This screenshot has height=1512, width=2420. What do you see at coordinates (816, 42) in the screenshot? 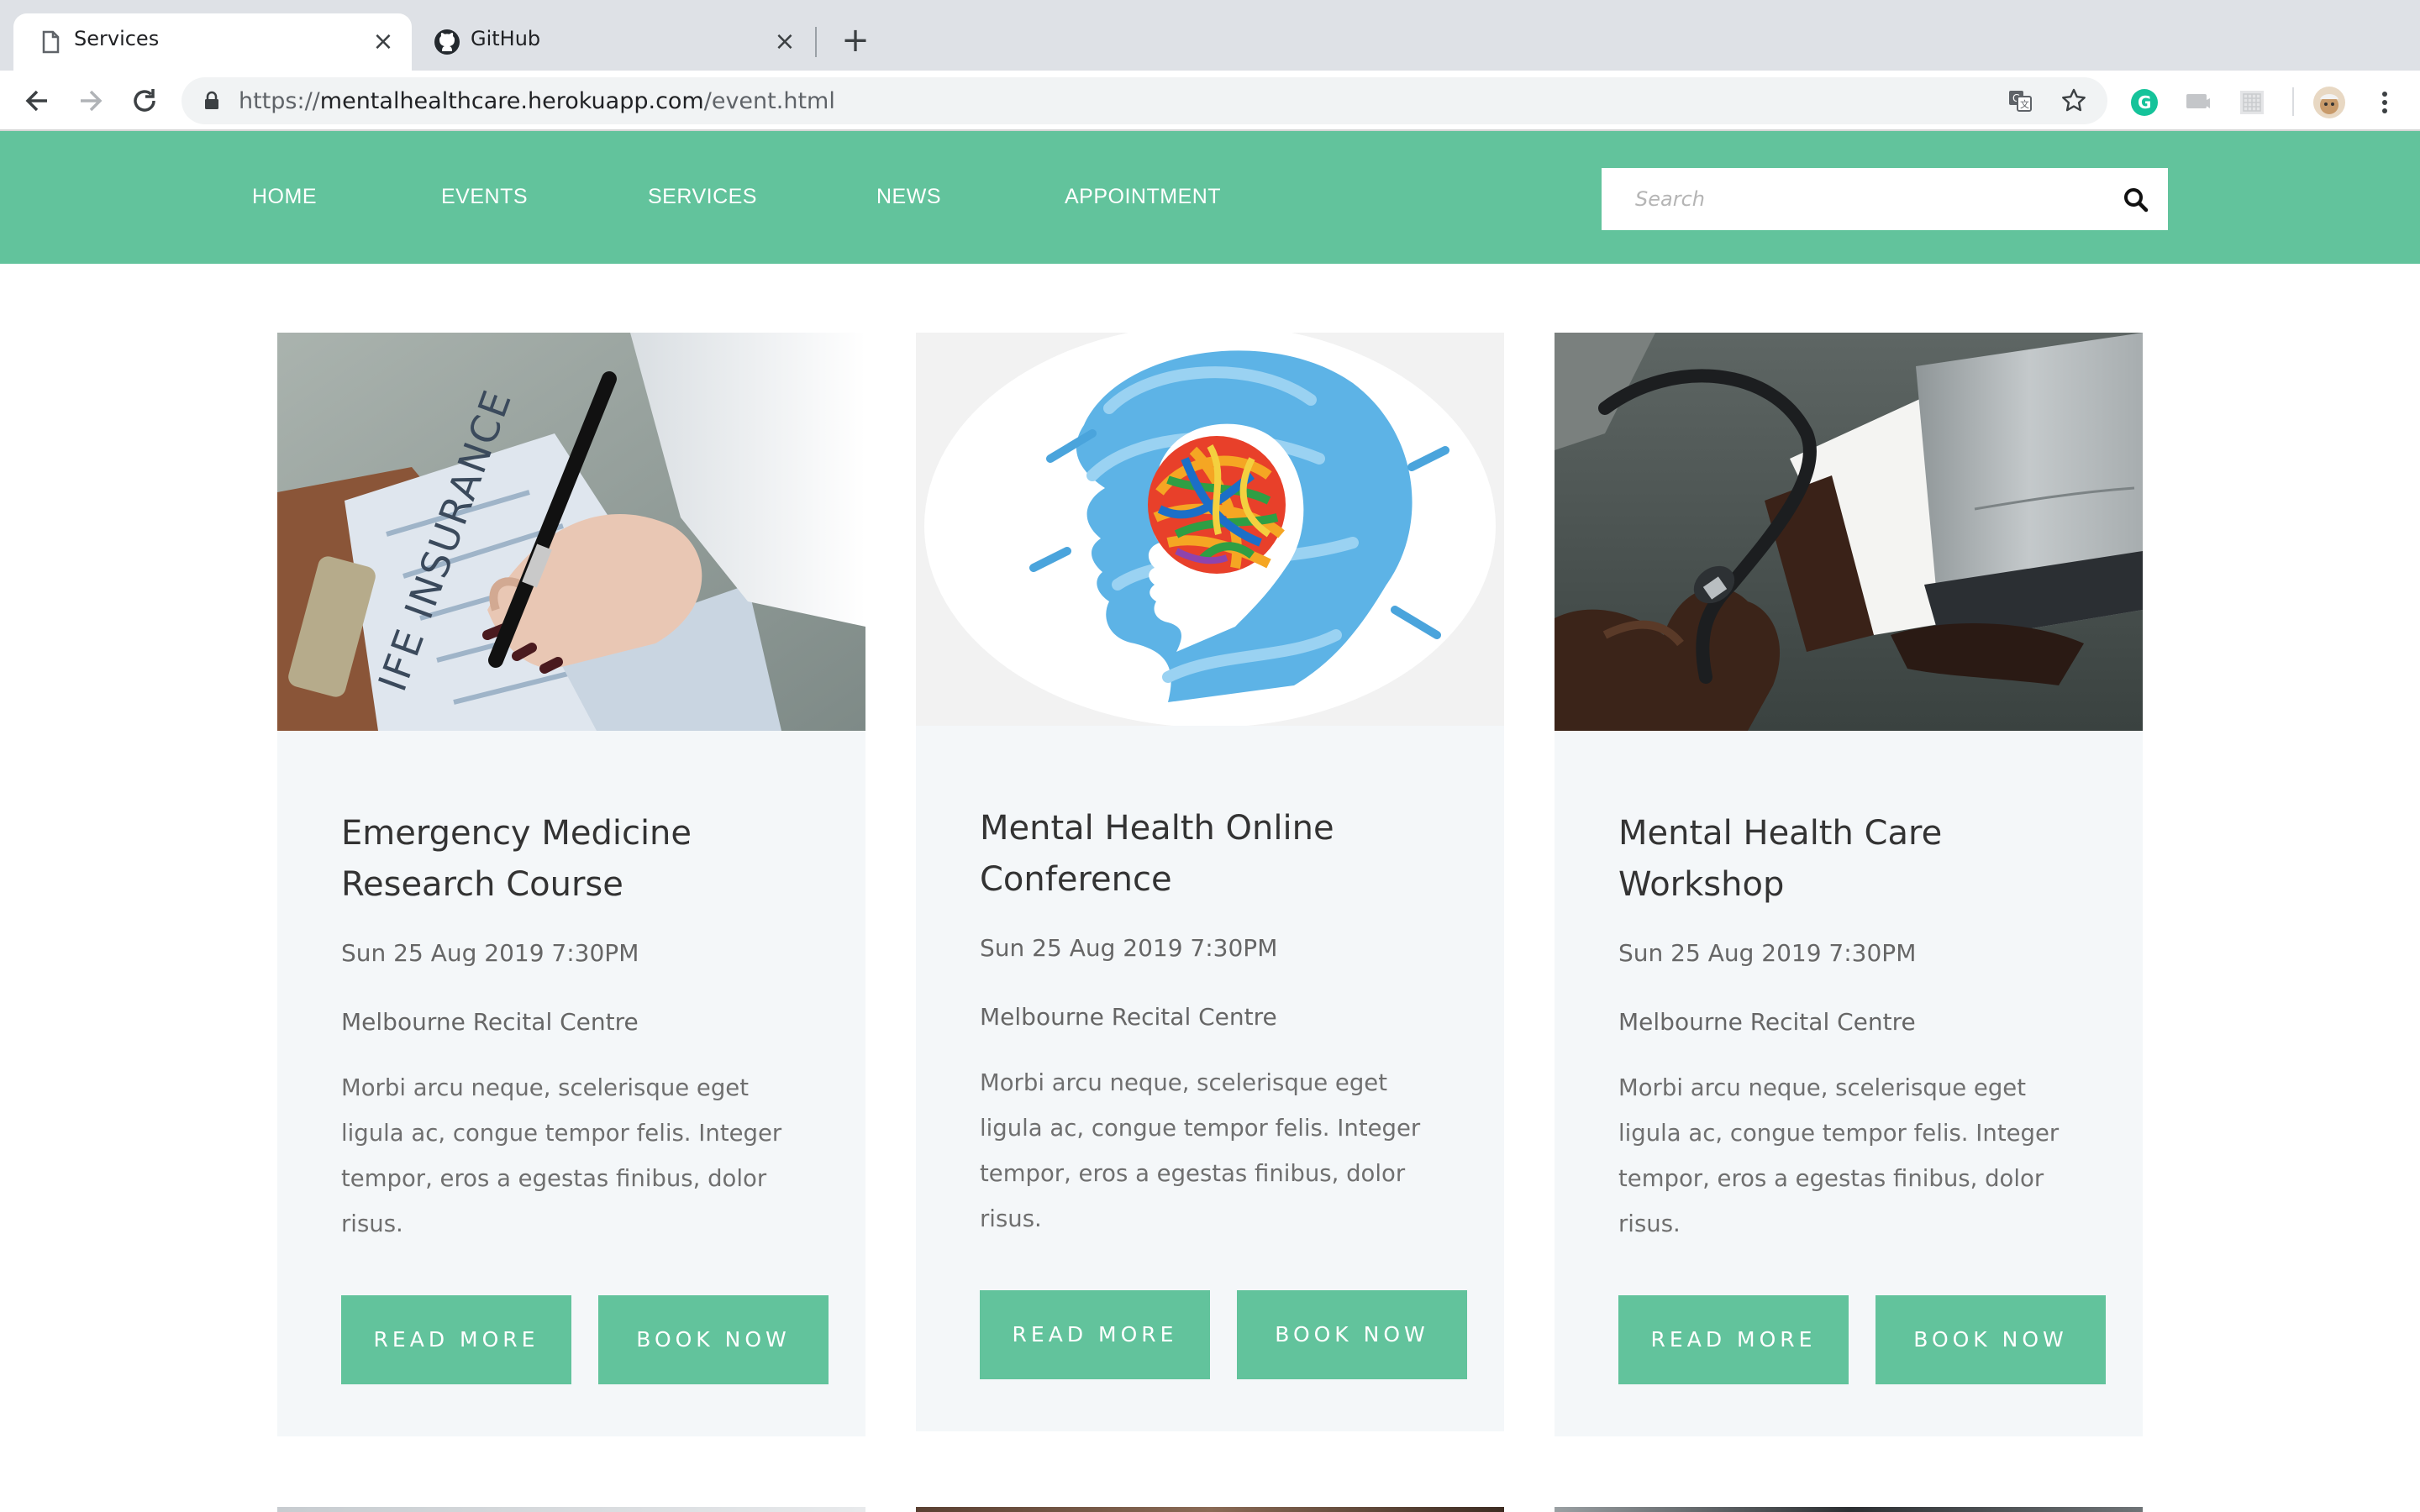
I see `tab-divider` at bounding box center [816, 42].